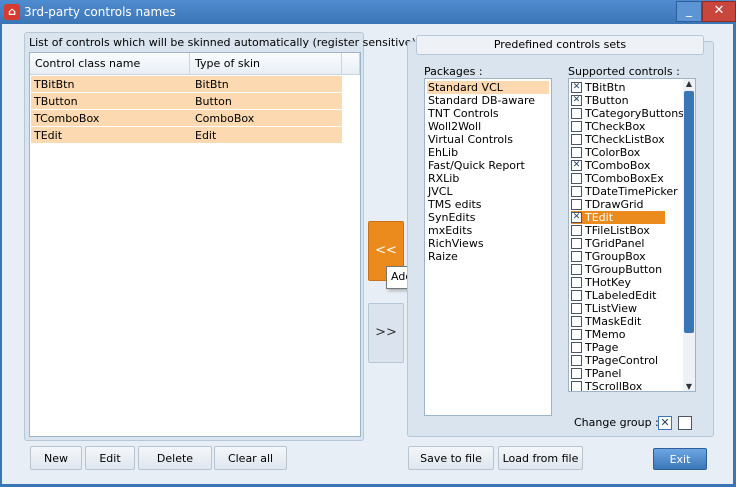 This screenshot has width=736, height=487. I want to click on control-item-label: TDateTimePicker, so click(631, 191).